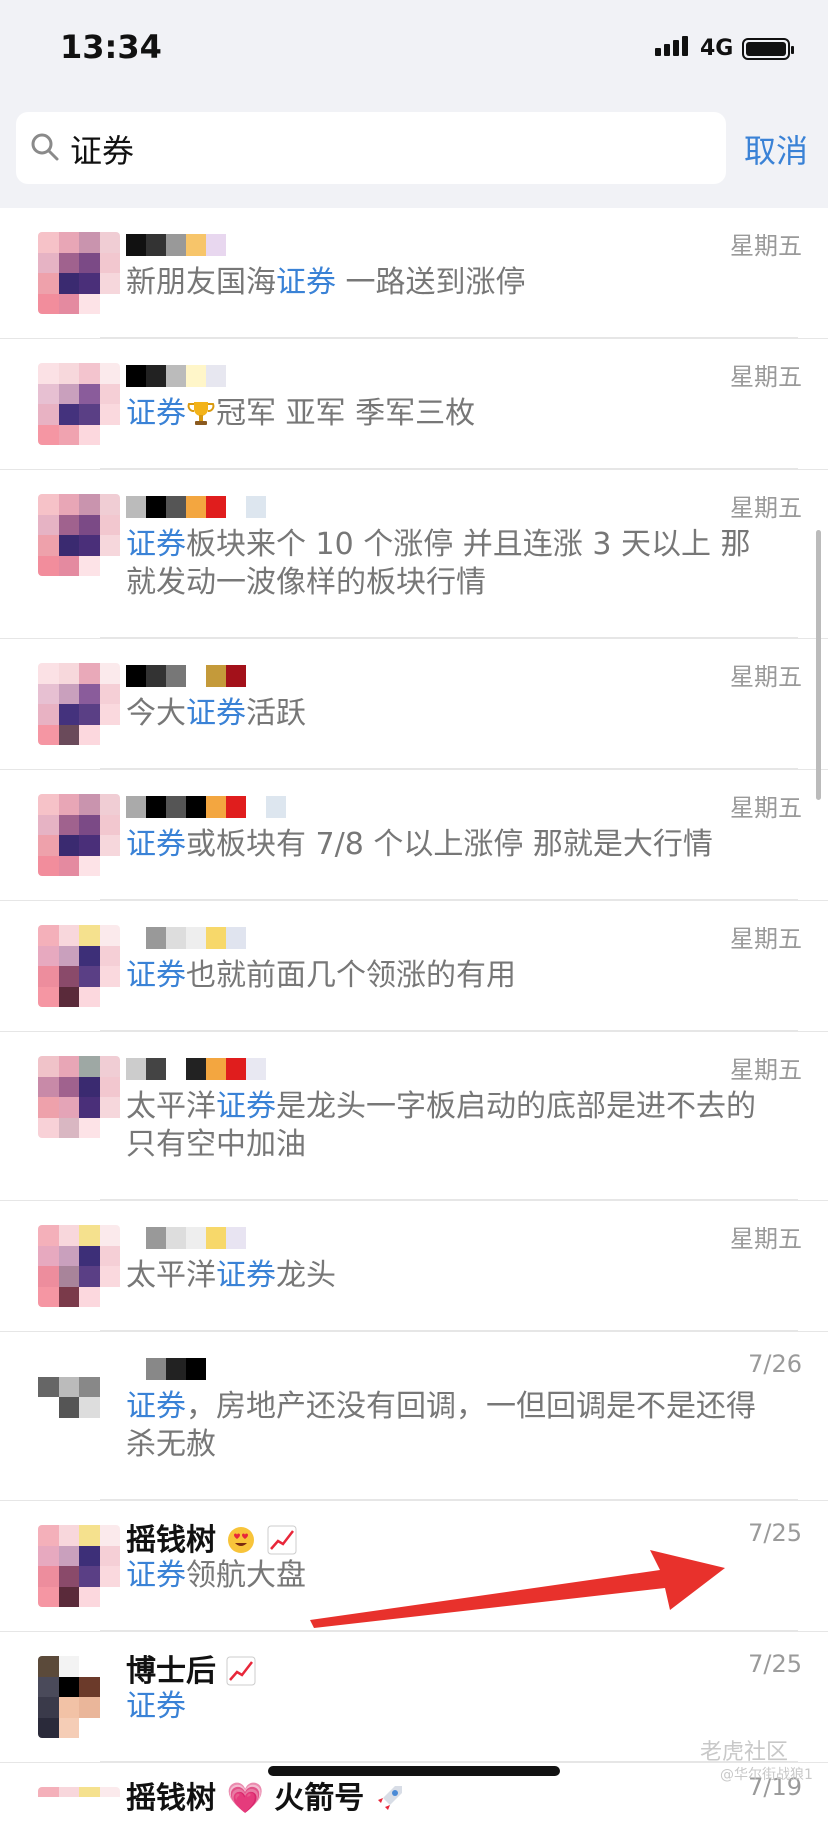 The image size is (828, 1827). What do you see at coordinates (744, 1752) in the screenshot?
I see `watermark-brand: 老虎社区` at bounding box center [744, 1752].